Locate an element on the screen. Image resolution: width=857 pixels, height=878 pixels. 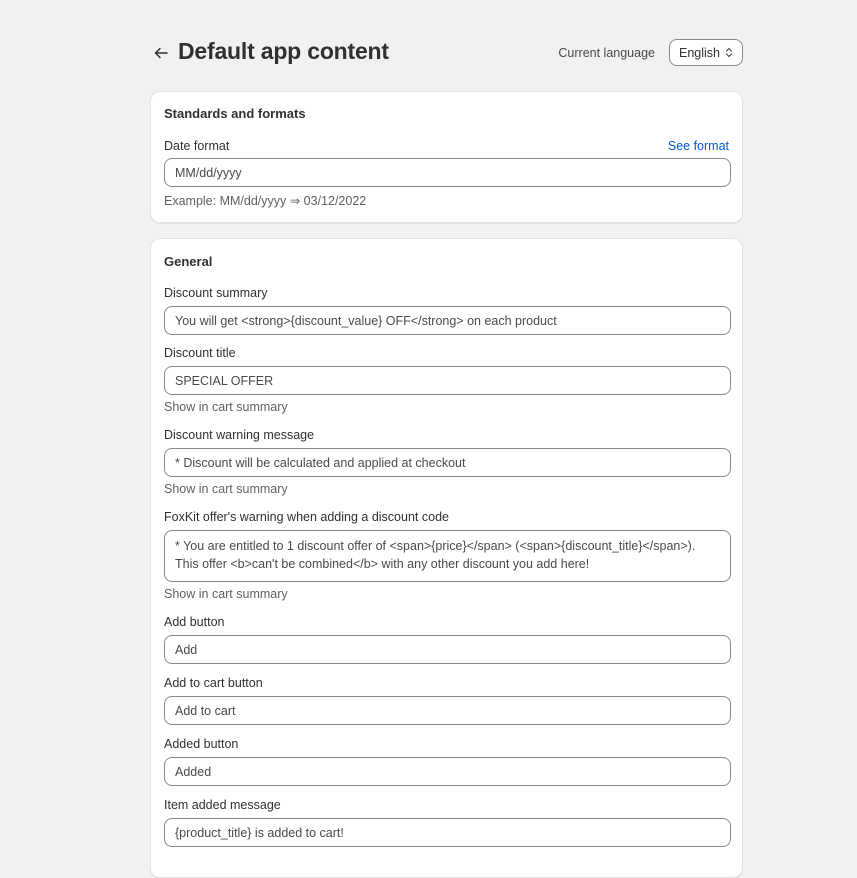
foxkit-warning-help: Show in cart summary is located at coordinates (226, 594).